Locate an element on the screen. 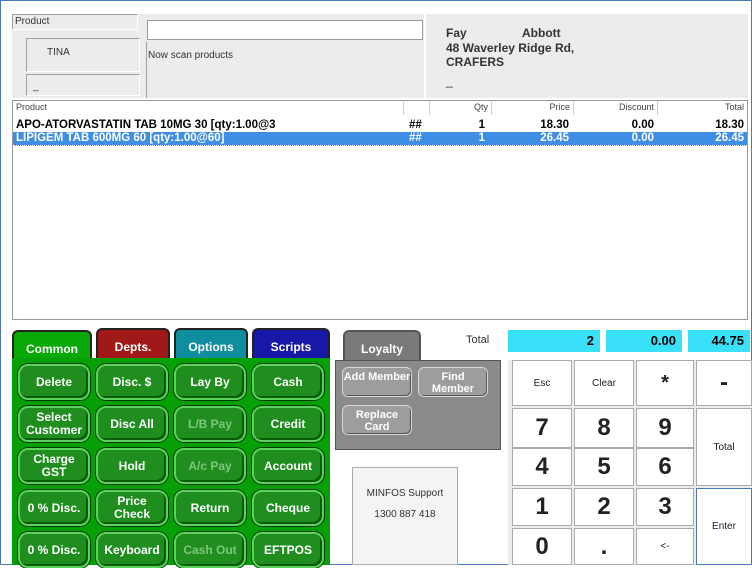  clear-key: Clear is located at coordinates (604, 383).